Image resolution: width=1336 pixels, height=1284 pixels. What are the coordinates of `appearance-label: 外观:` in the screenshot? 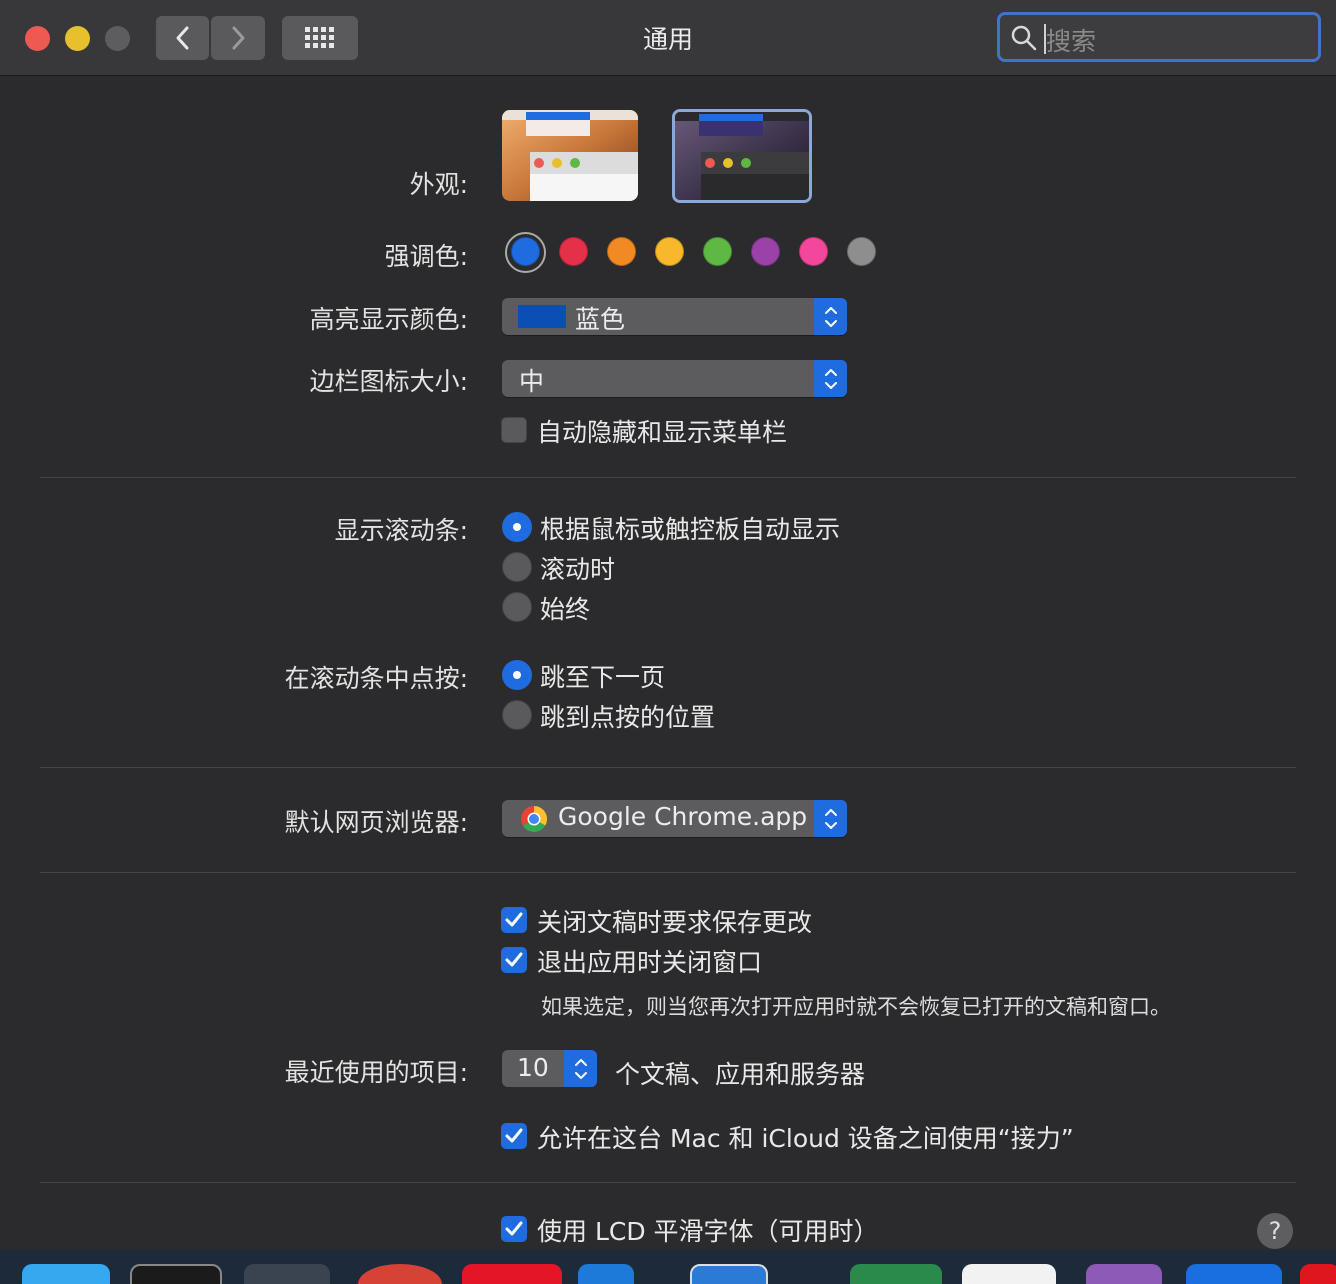 It's located at (438, 184).